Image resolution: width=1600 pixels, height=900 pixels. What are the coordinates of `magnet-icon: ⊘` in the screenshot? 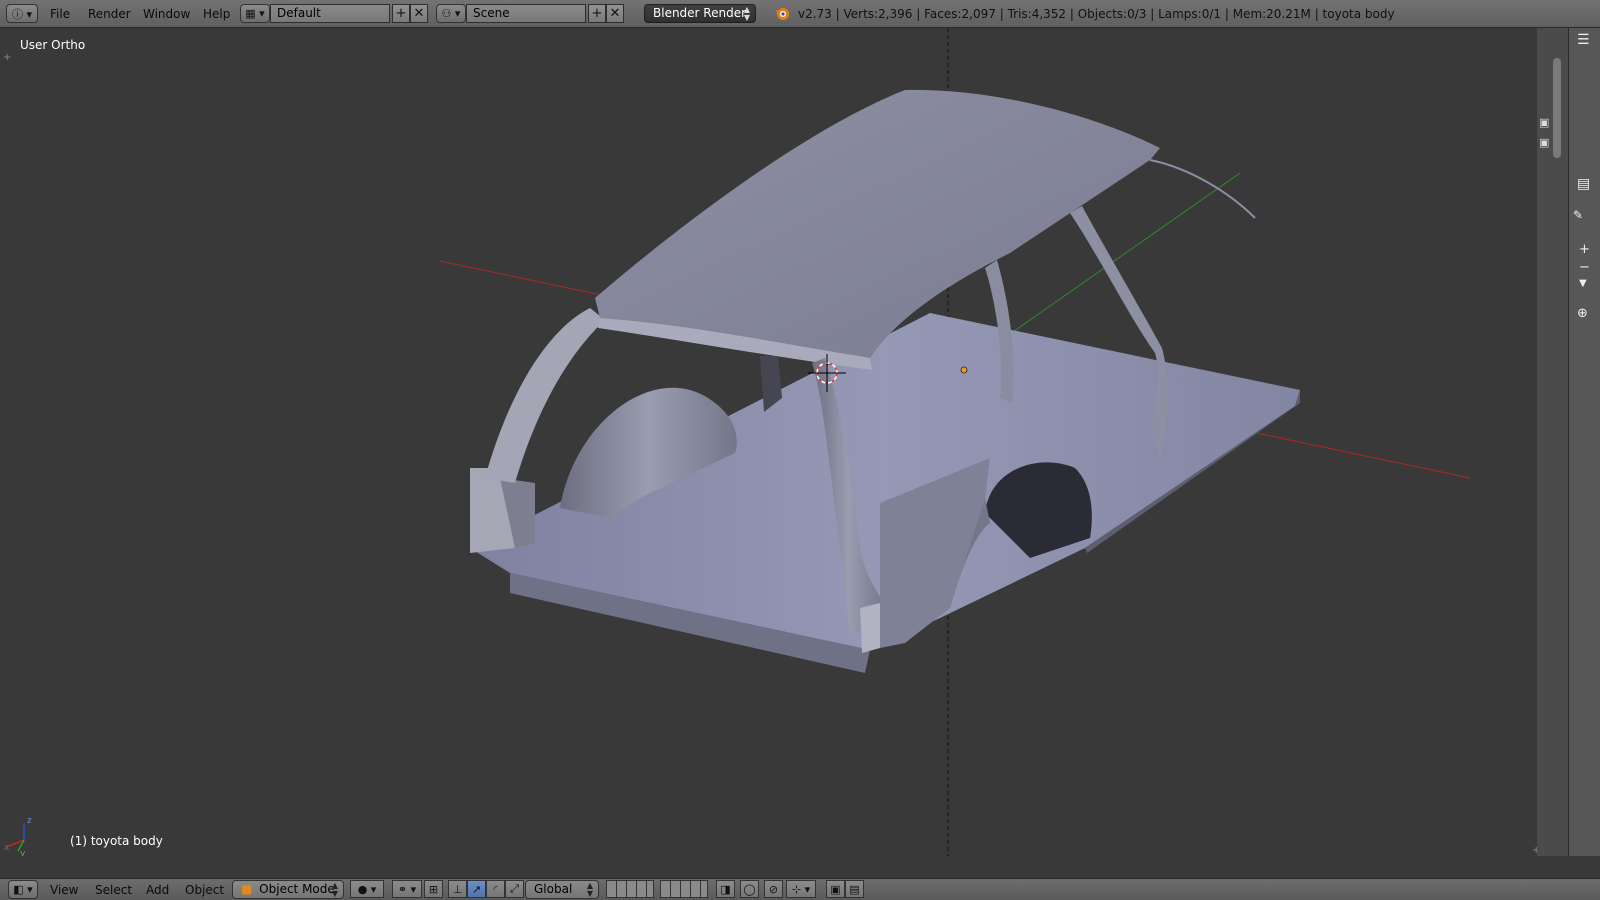 It's located at (773, 889).